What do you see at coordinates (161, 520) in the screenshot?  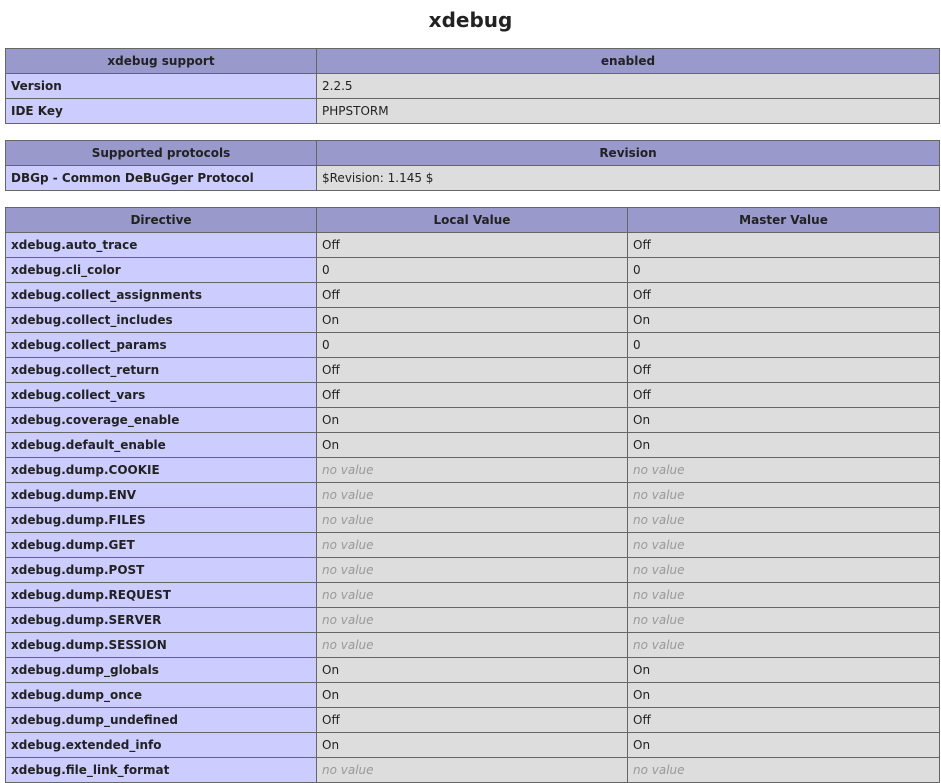 I see `directive-name: xdebug.dump.FILES` at bounding box center [161, 520].